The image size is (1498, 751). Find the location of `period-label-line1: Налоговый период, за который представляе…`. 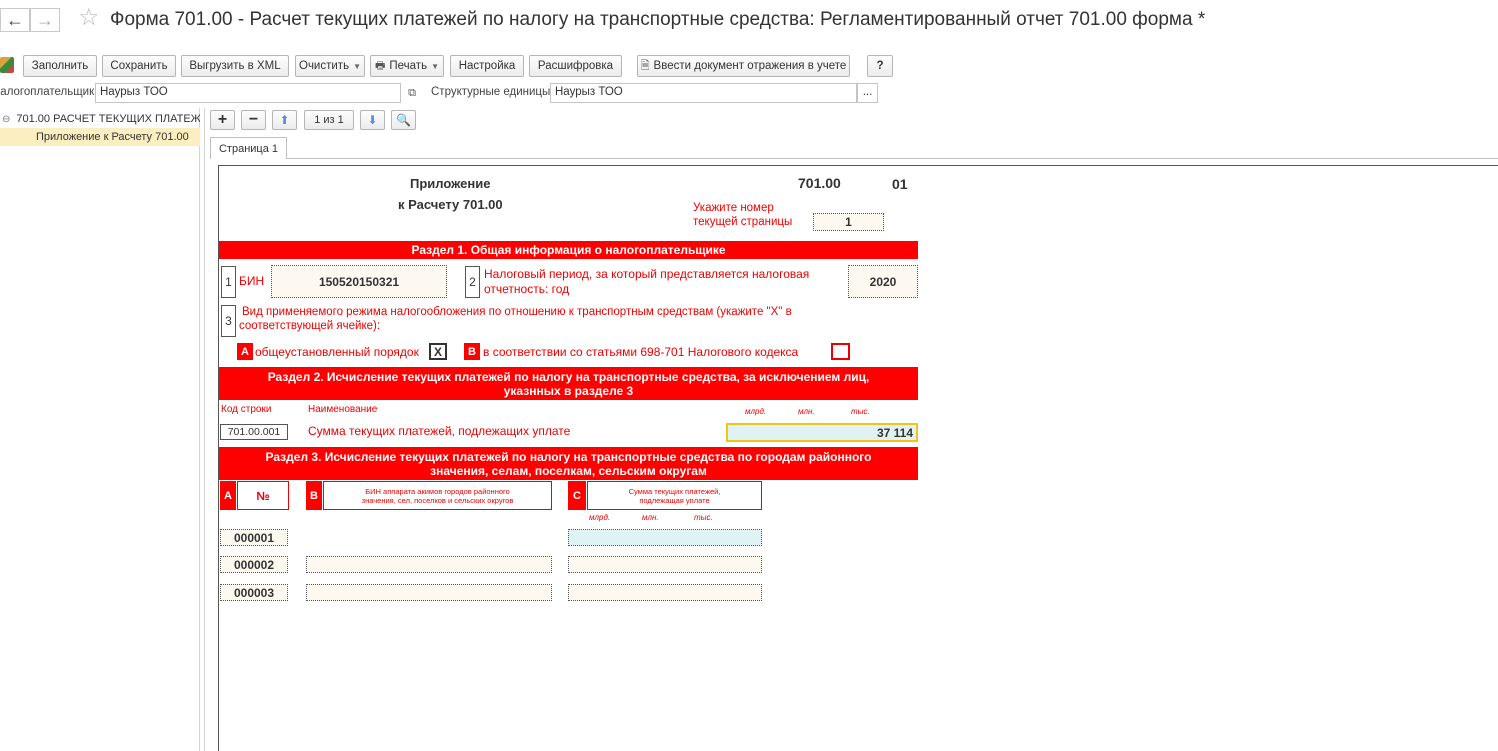

period-label-line1: Налоговый период, за который представляе… is located at coordinates (647, 274).